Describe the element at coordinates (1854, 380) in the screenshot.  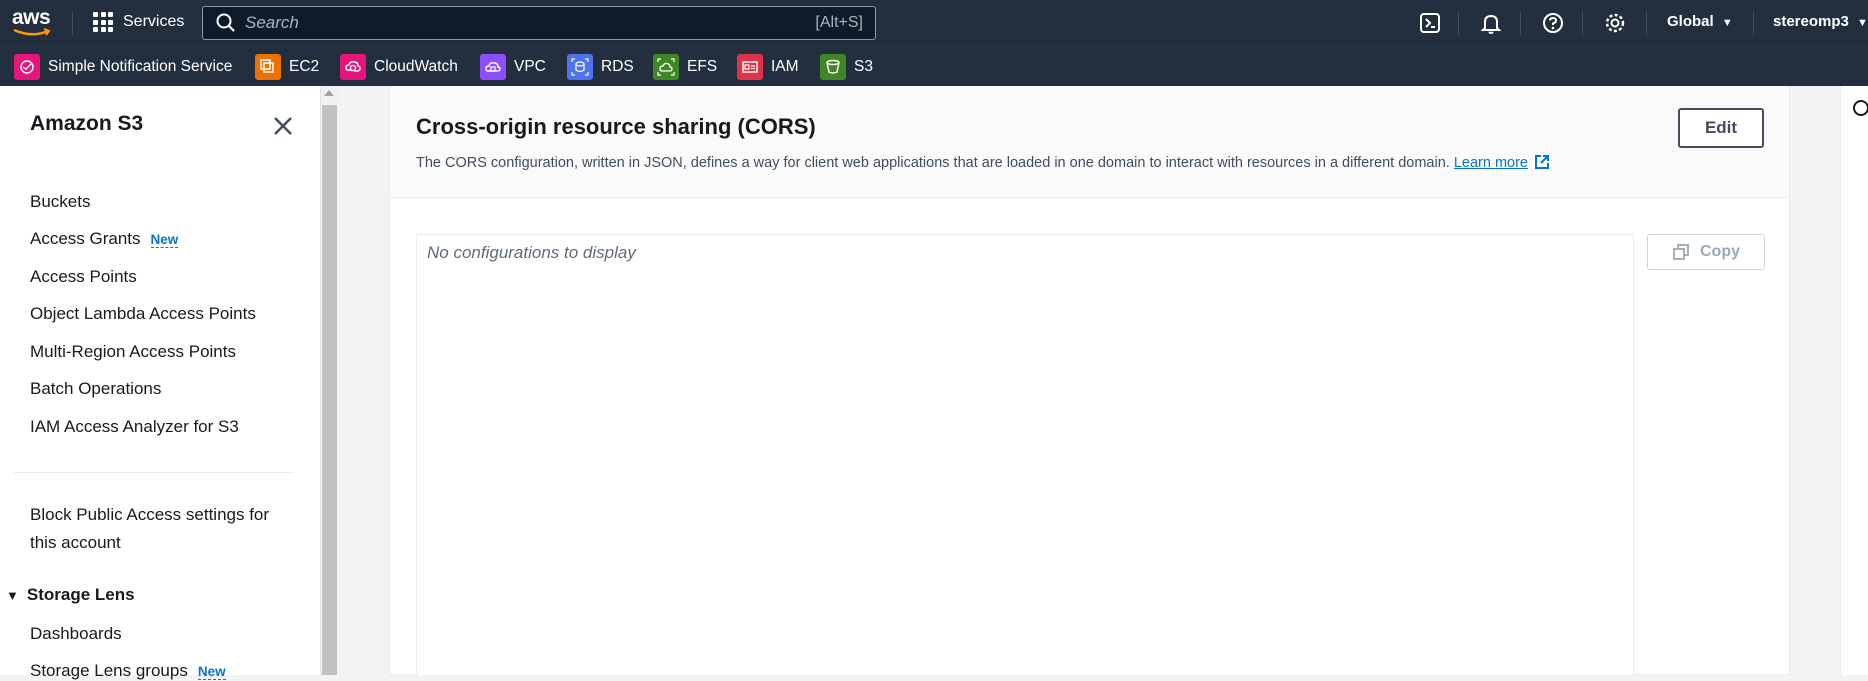
I see `help-panel-edge` at that location.